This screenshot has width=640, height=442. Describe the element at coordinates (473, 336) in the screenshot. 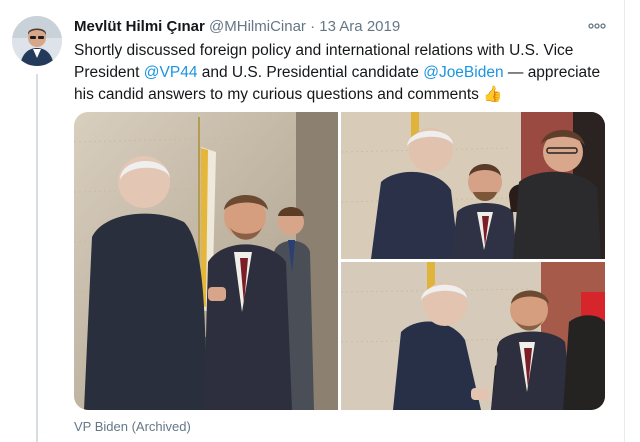

I see `photo-greeting` at that location.